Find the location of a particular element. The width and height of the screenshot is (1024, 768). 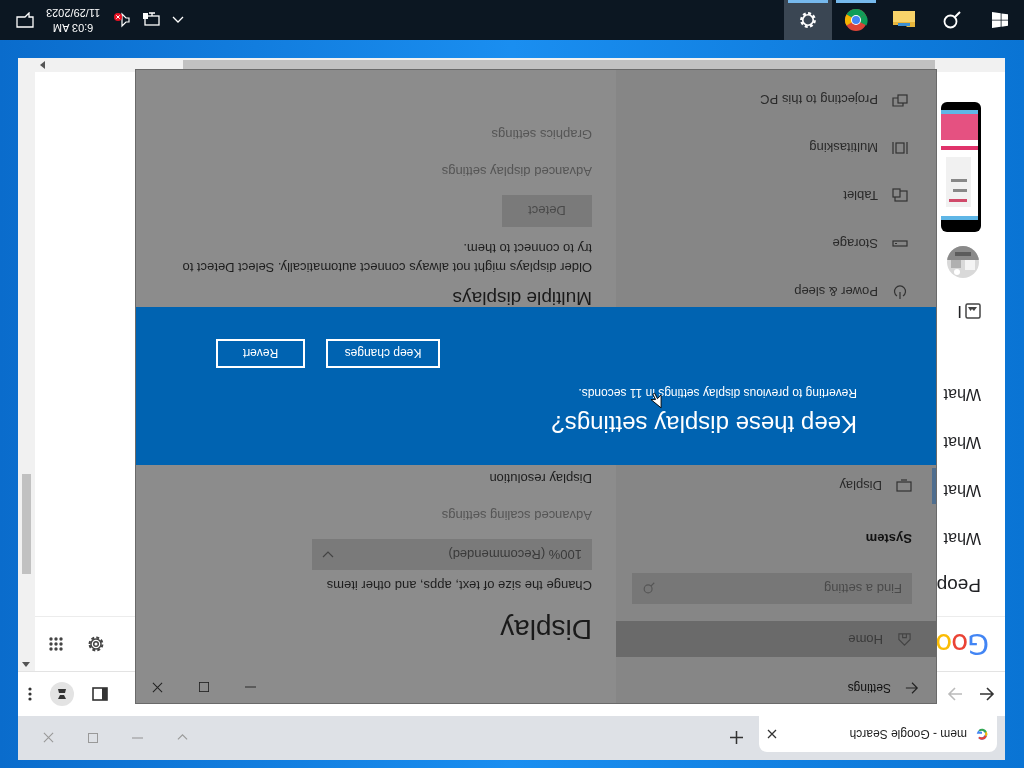

images-label: I is located at coordinates (959, 311).